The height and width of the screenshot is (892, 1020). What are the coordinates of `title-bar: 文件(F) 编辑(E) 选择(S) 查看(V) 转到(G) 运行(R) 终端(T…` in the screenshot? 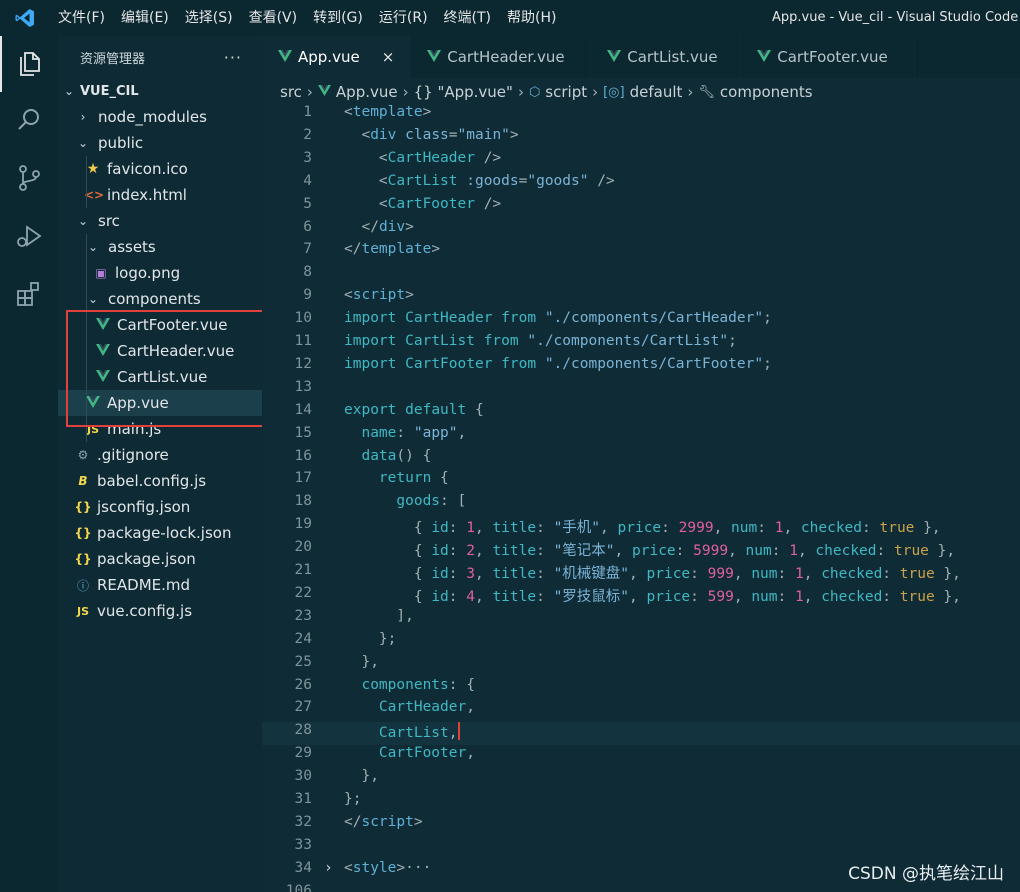 It's located at (510, 18).